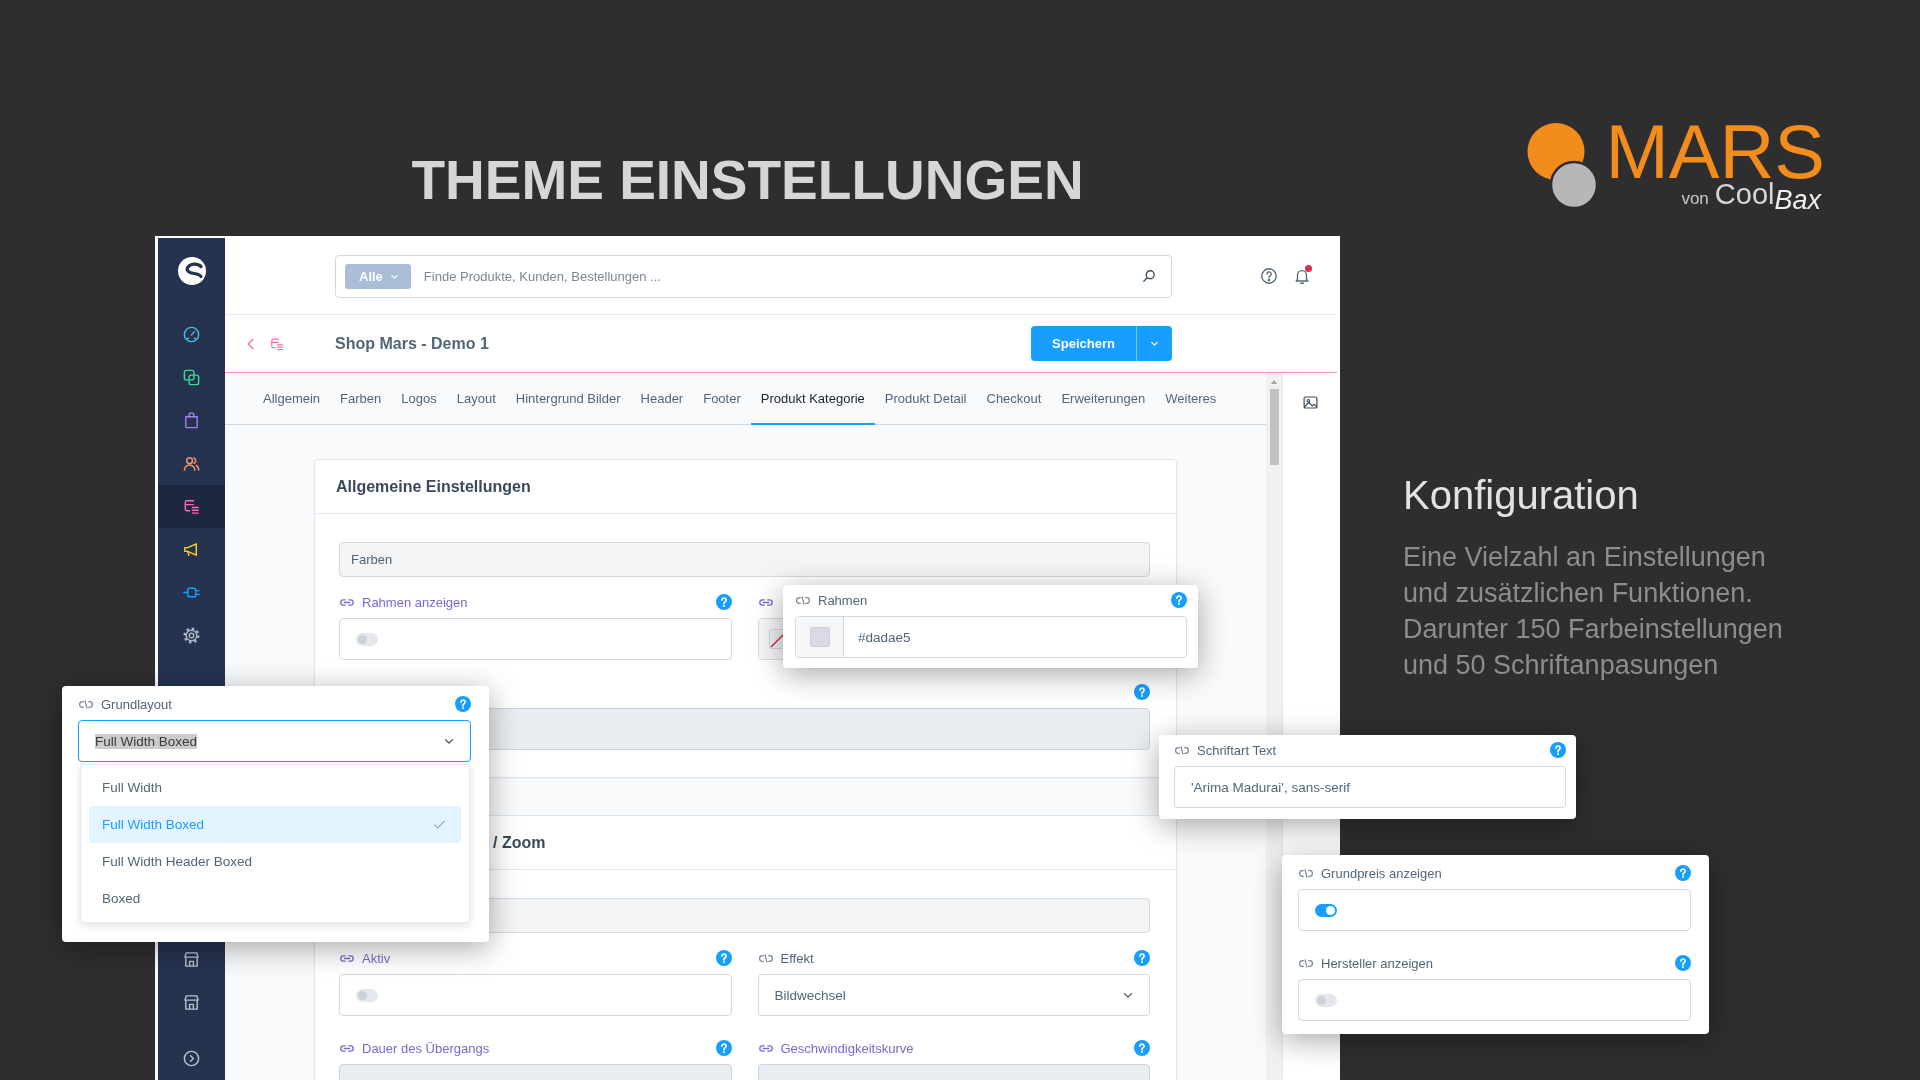  I want to click on card-title: / Zoom, so click(519, 842).